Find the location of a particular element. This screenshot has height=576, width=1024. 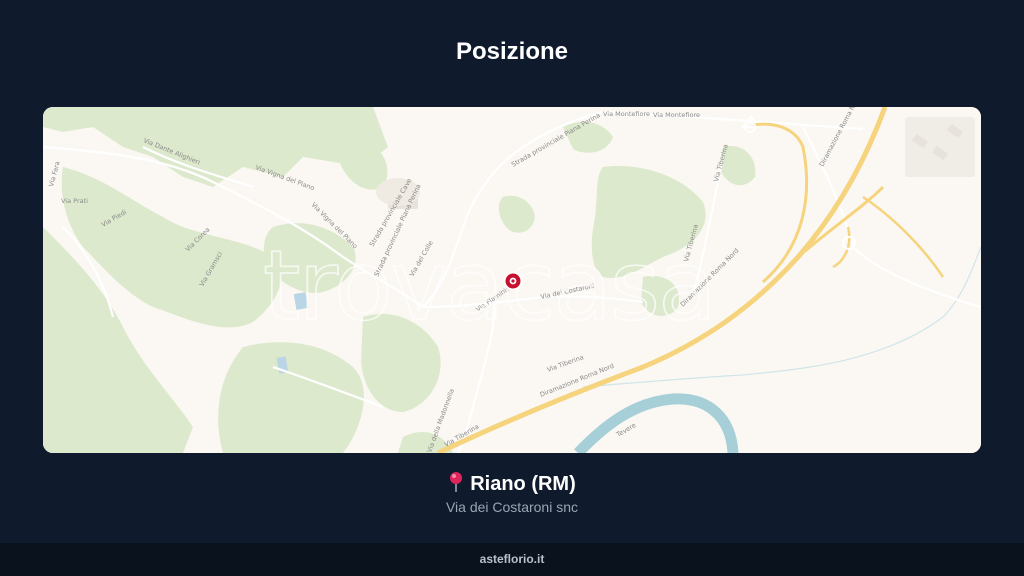

road-label: Via Prati is located at coordinates (74, 201).